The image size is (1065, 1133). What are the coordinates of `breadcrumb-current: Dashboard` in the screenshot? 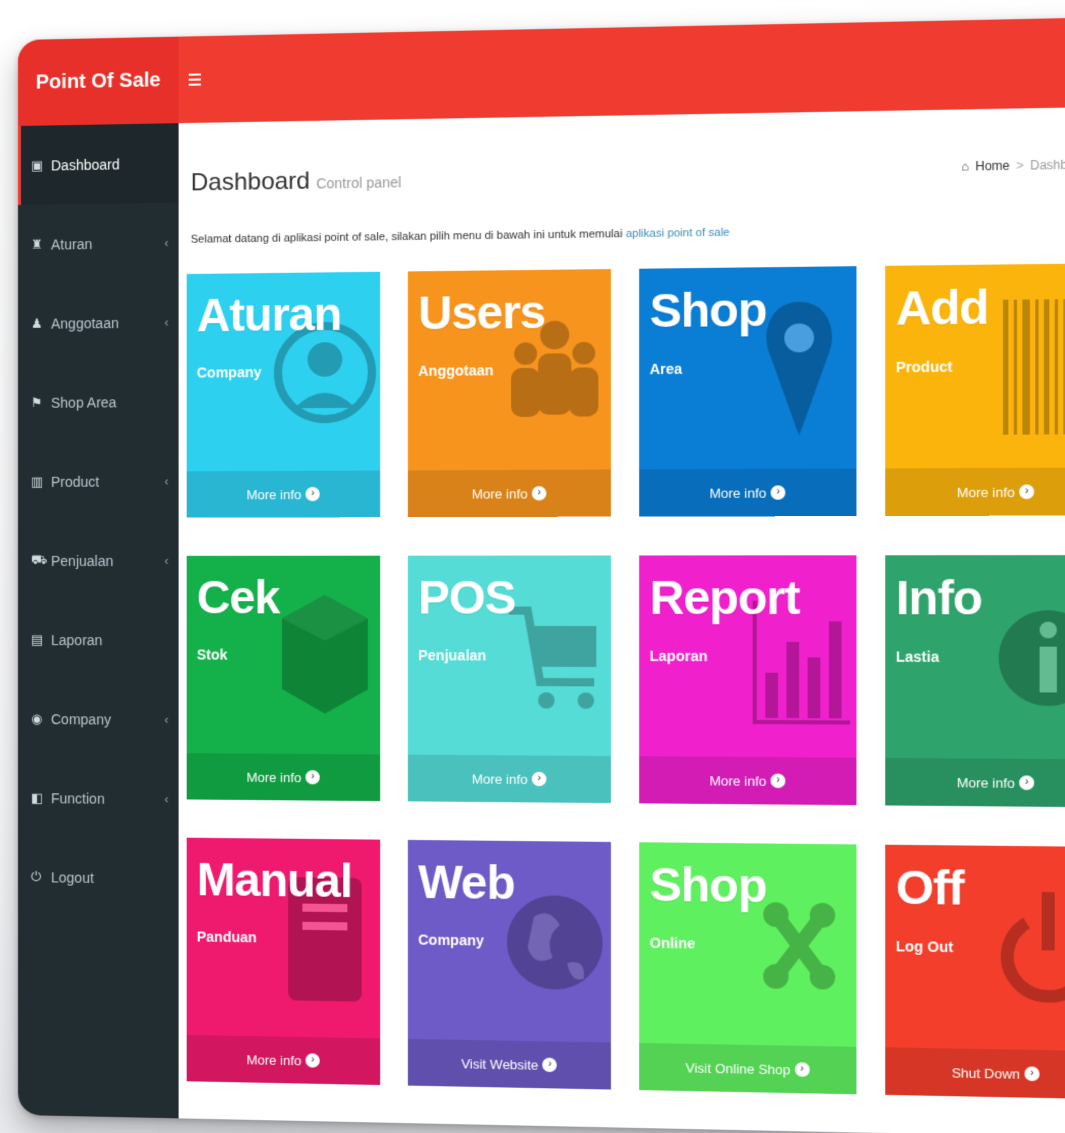 It's located at (1047, 165).